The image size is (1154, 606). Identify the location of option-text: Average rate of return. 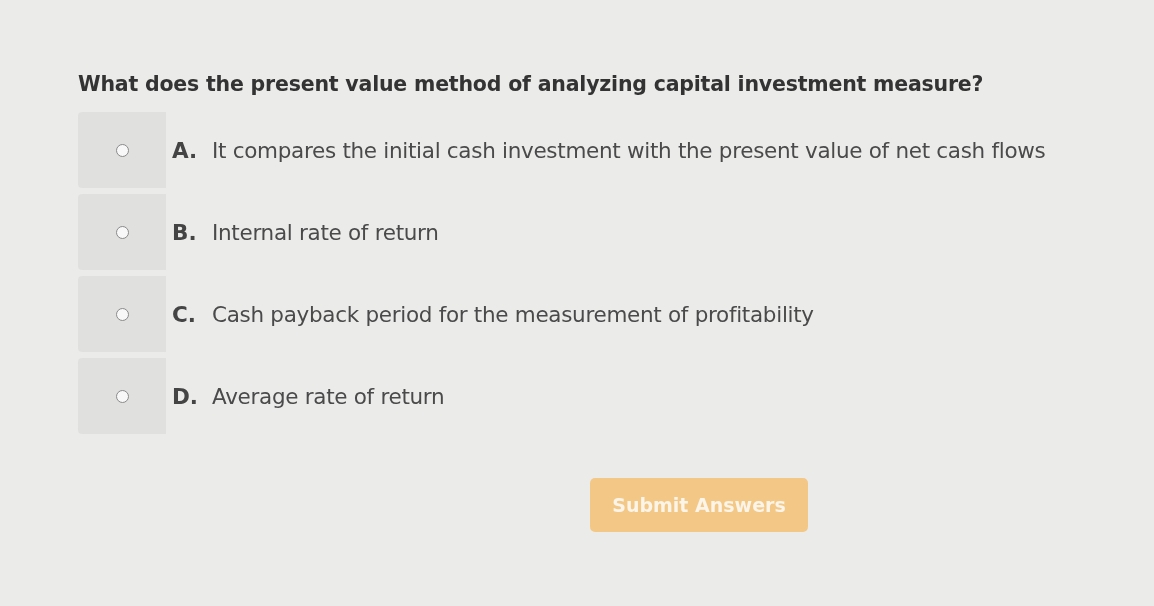
(328, 396).